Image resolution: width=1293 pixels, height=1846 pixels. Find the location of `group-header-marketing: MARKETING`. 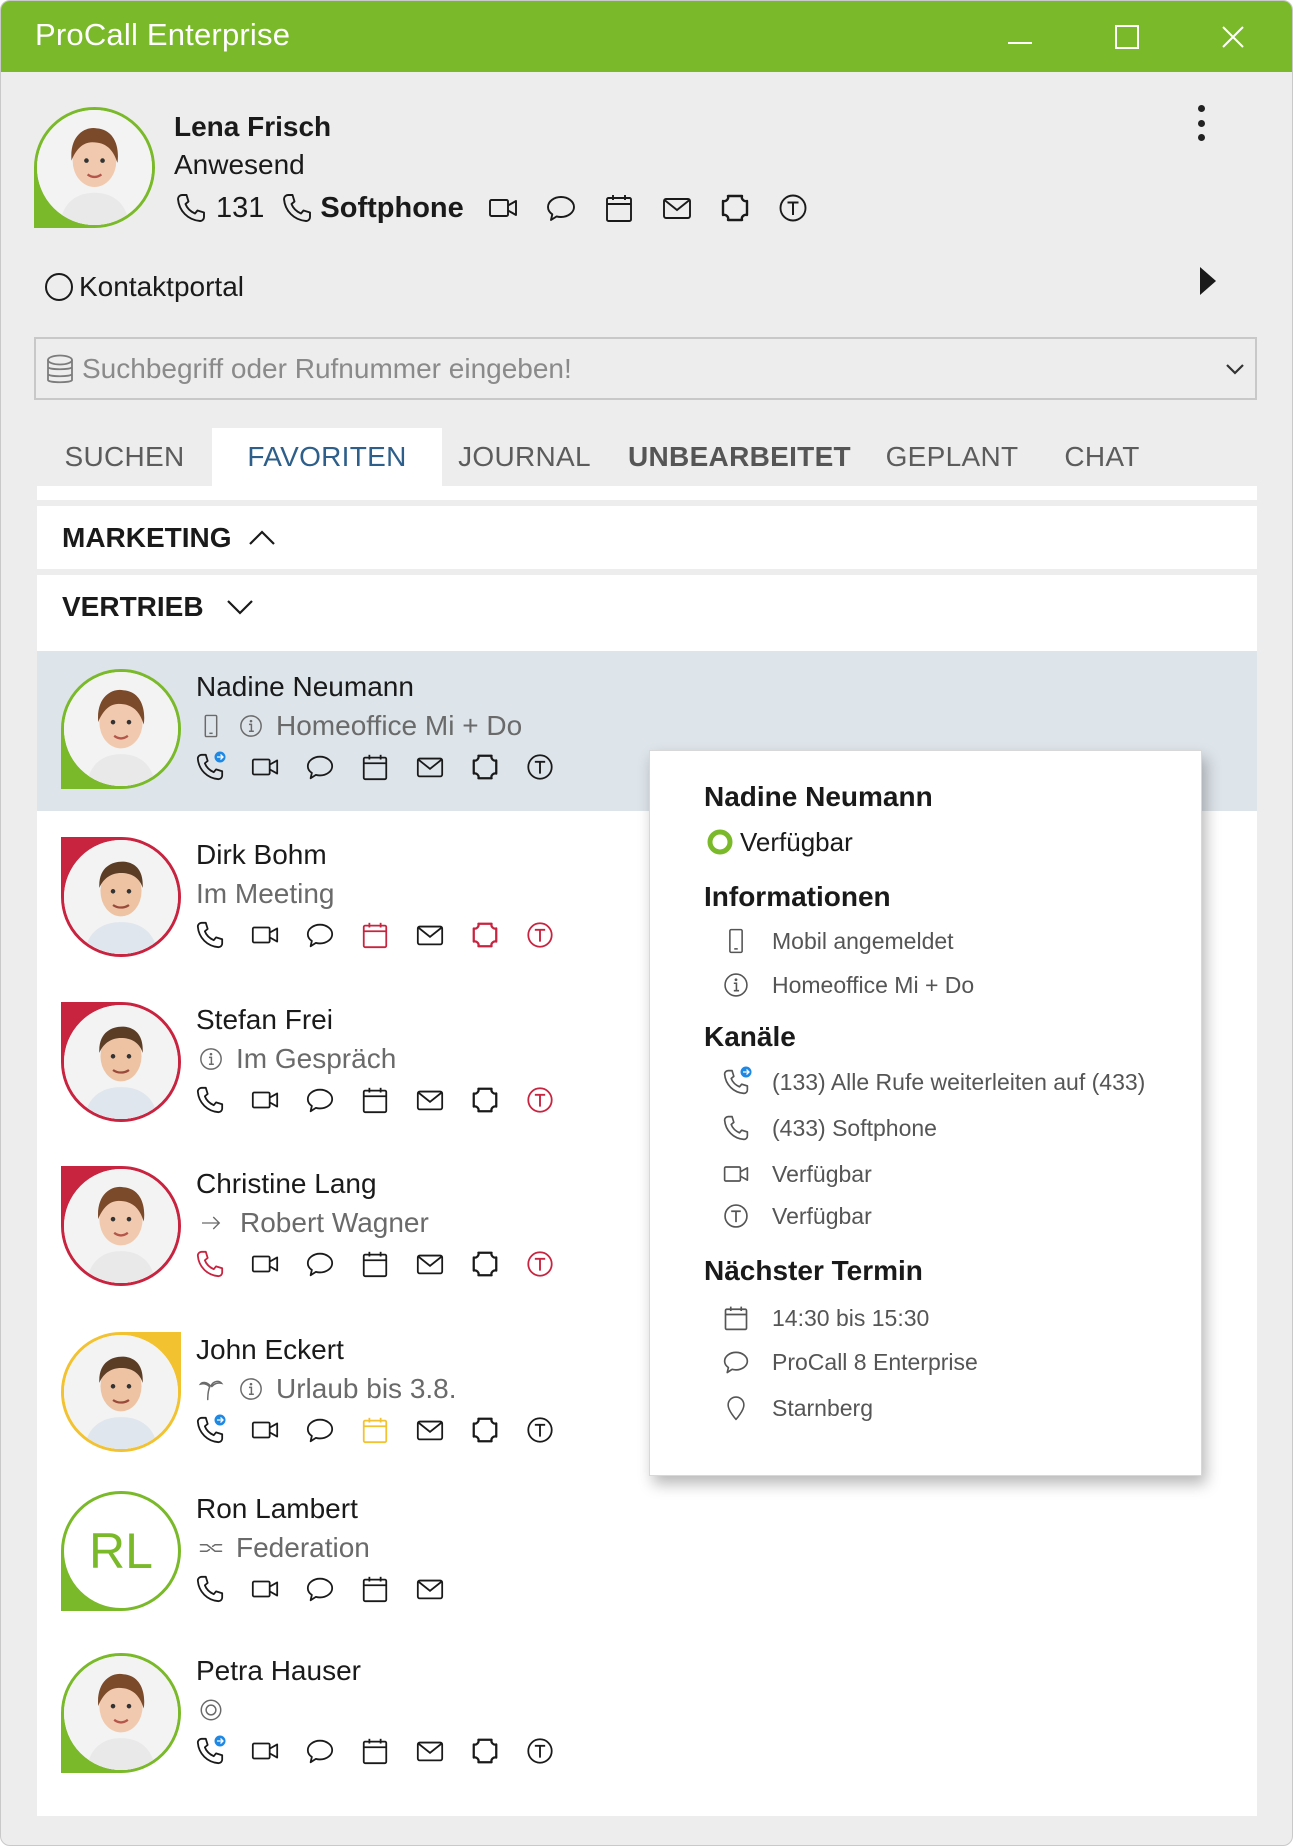

group-header-marketing: MARKETING is located at coordinates (647, 537).